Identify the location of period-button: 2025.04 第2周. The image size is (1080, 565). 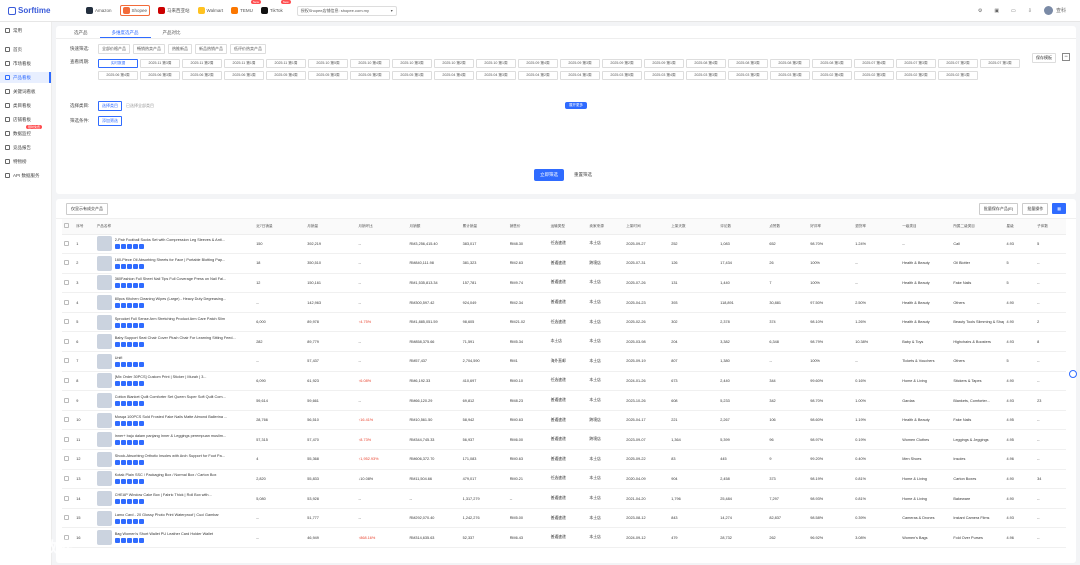
(538, 75).